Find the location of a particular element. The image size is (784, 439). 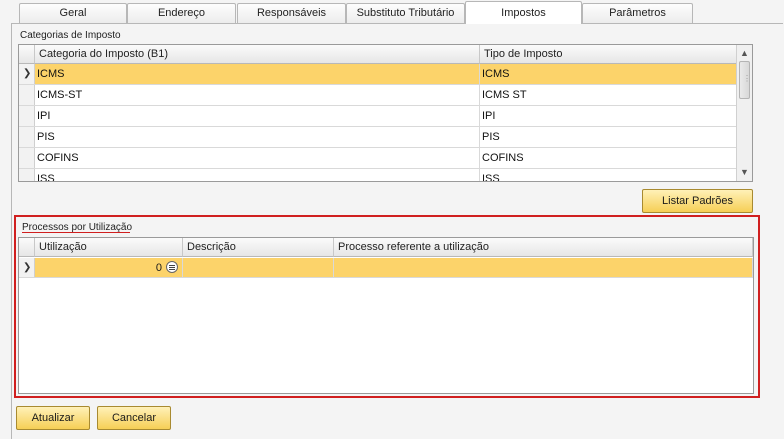

cell-tipo: ICMS ST is located at coordinates (608, 95).